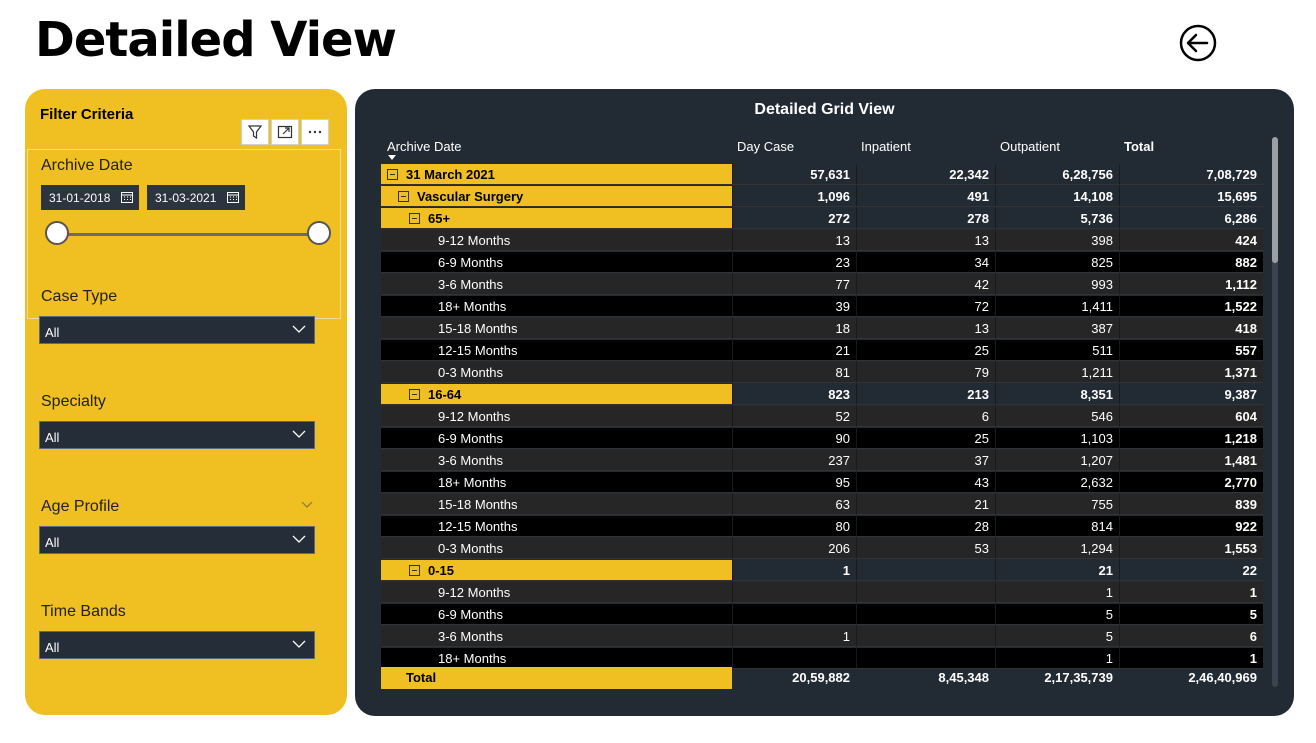 The height and width of the screenshot is (743, 1316). I want to click on table-row: 18+ Months 39 72 1,411 1,522, so click(822, 307).